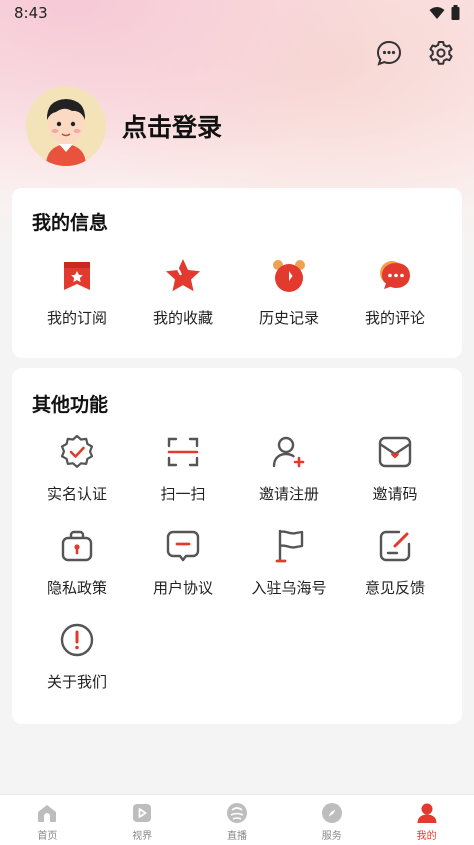 The width and height of the screenshot is (474, 845). What do you see at coordinates (395, 546) in the screenshot?
I see `edit-icon` at bounding box center [395, 546].